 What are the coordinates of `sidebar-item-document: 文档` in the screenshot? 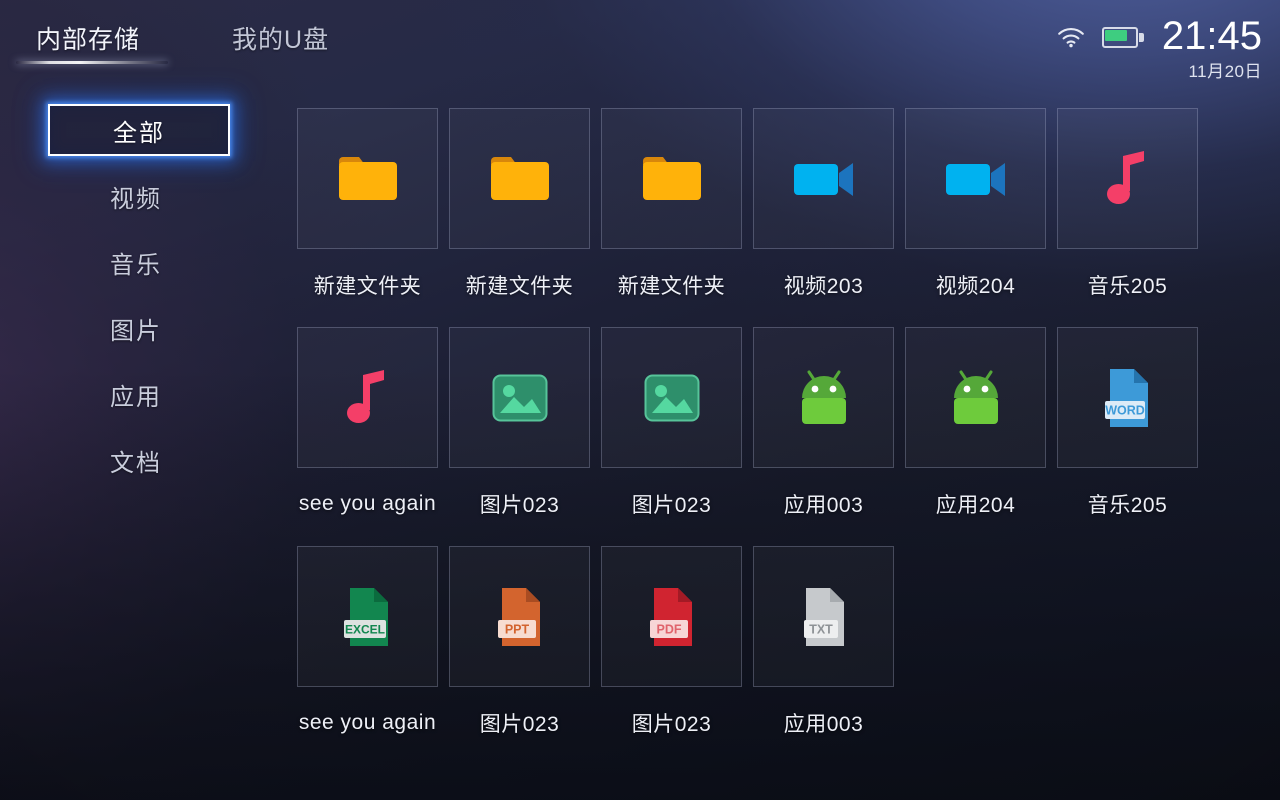 It's located at (136, 460).